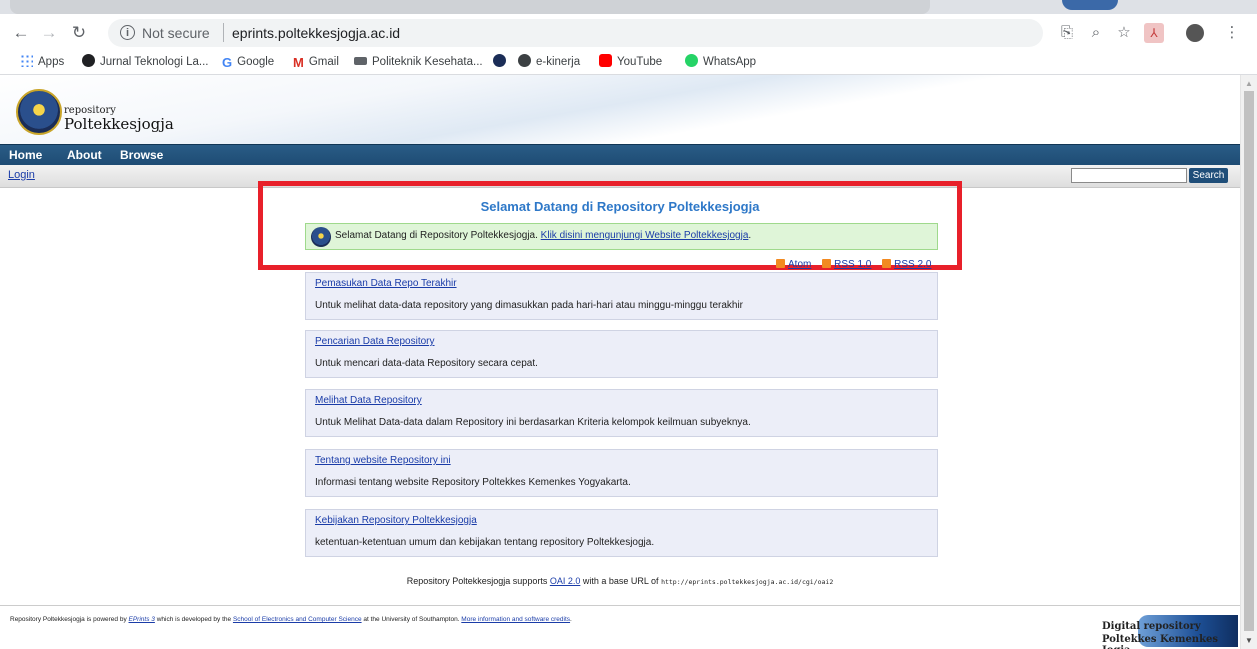 This screenshot has width=1257, height=649. What do you see at coordinates (21, 33) in the screenshot?
I see `arrow-left-icon: ←` at bounding box center [21, 33].